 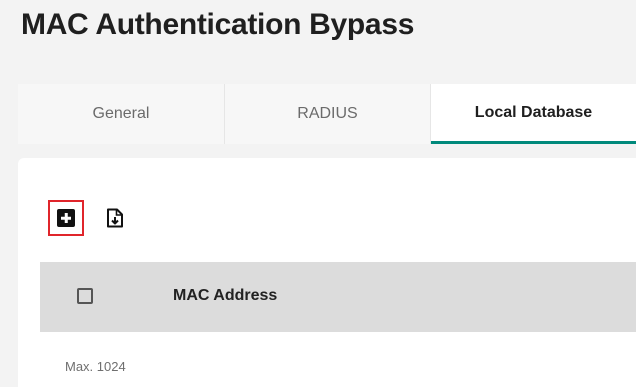 I want to click on add-square-icon, so click(x=66, y=218).